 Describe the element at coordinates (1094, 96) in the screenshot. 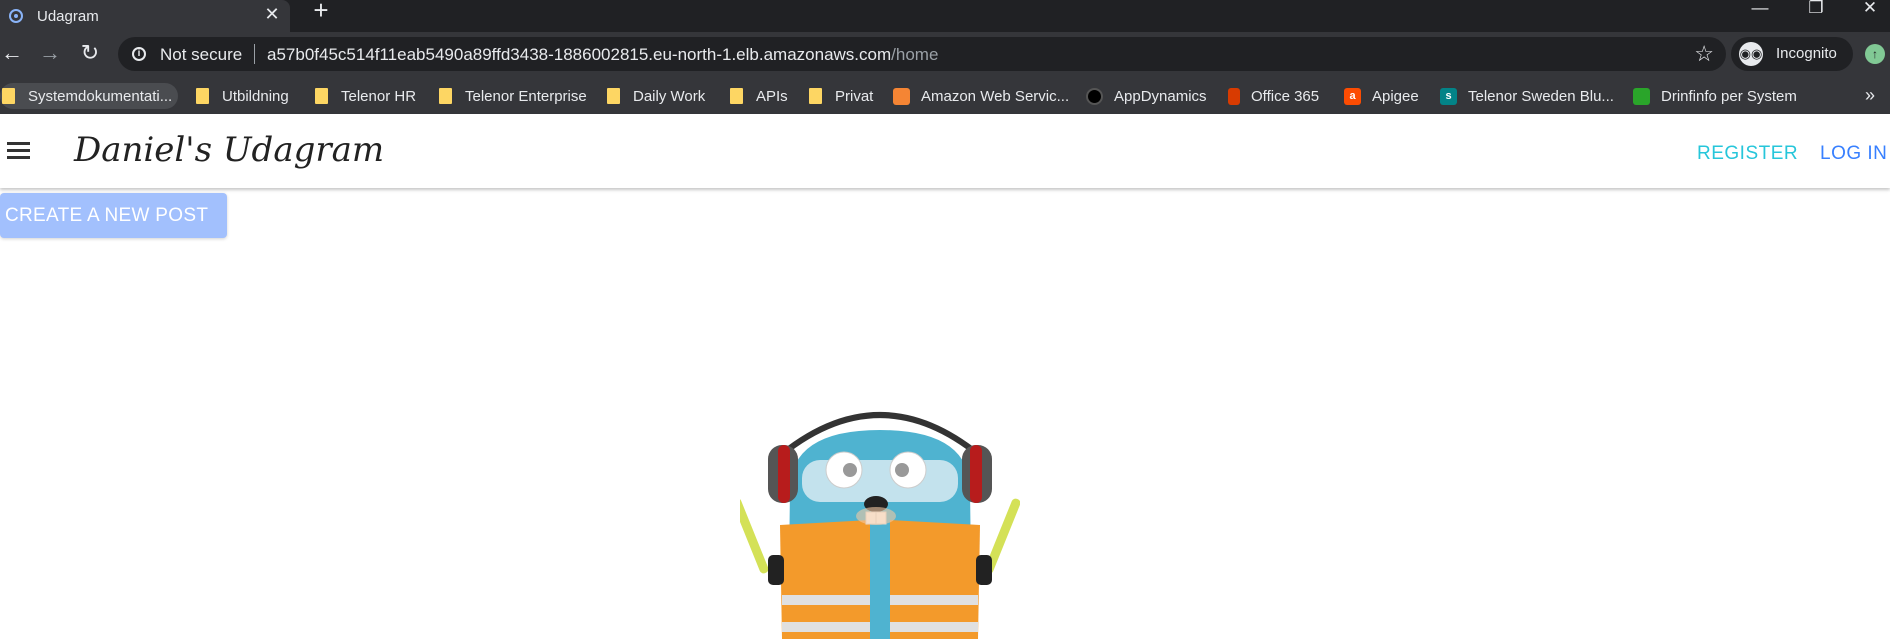

I see `appdynamics-icon` at that location.